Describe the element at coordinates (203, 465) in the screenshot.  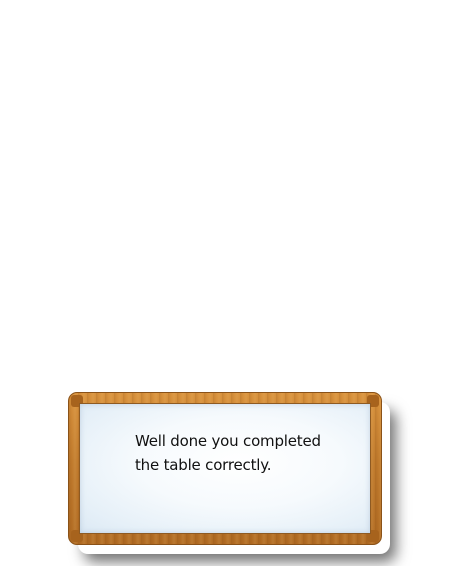
I see `feedback-message-line-2: the table correctly.` at that location.